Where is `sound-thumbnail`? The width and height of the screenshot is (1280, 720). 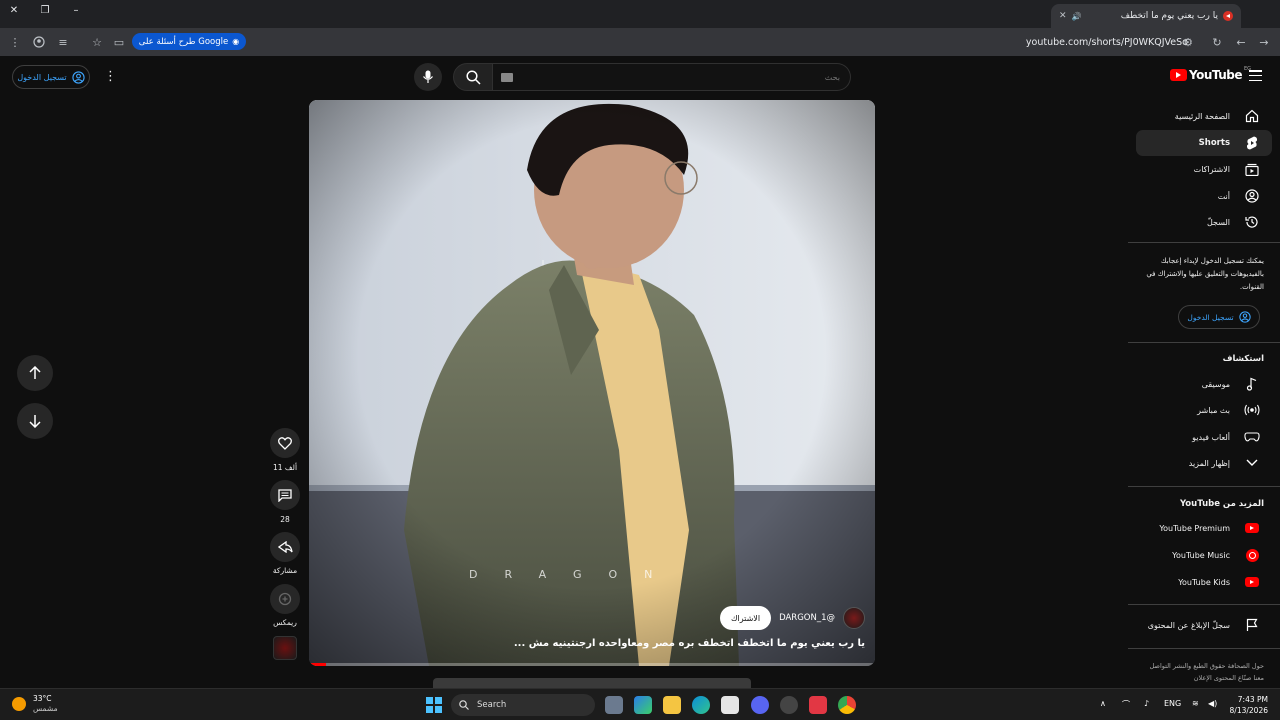 sound-thumbnail is located at coordinates (285, 648).